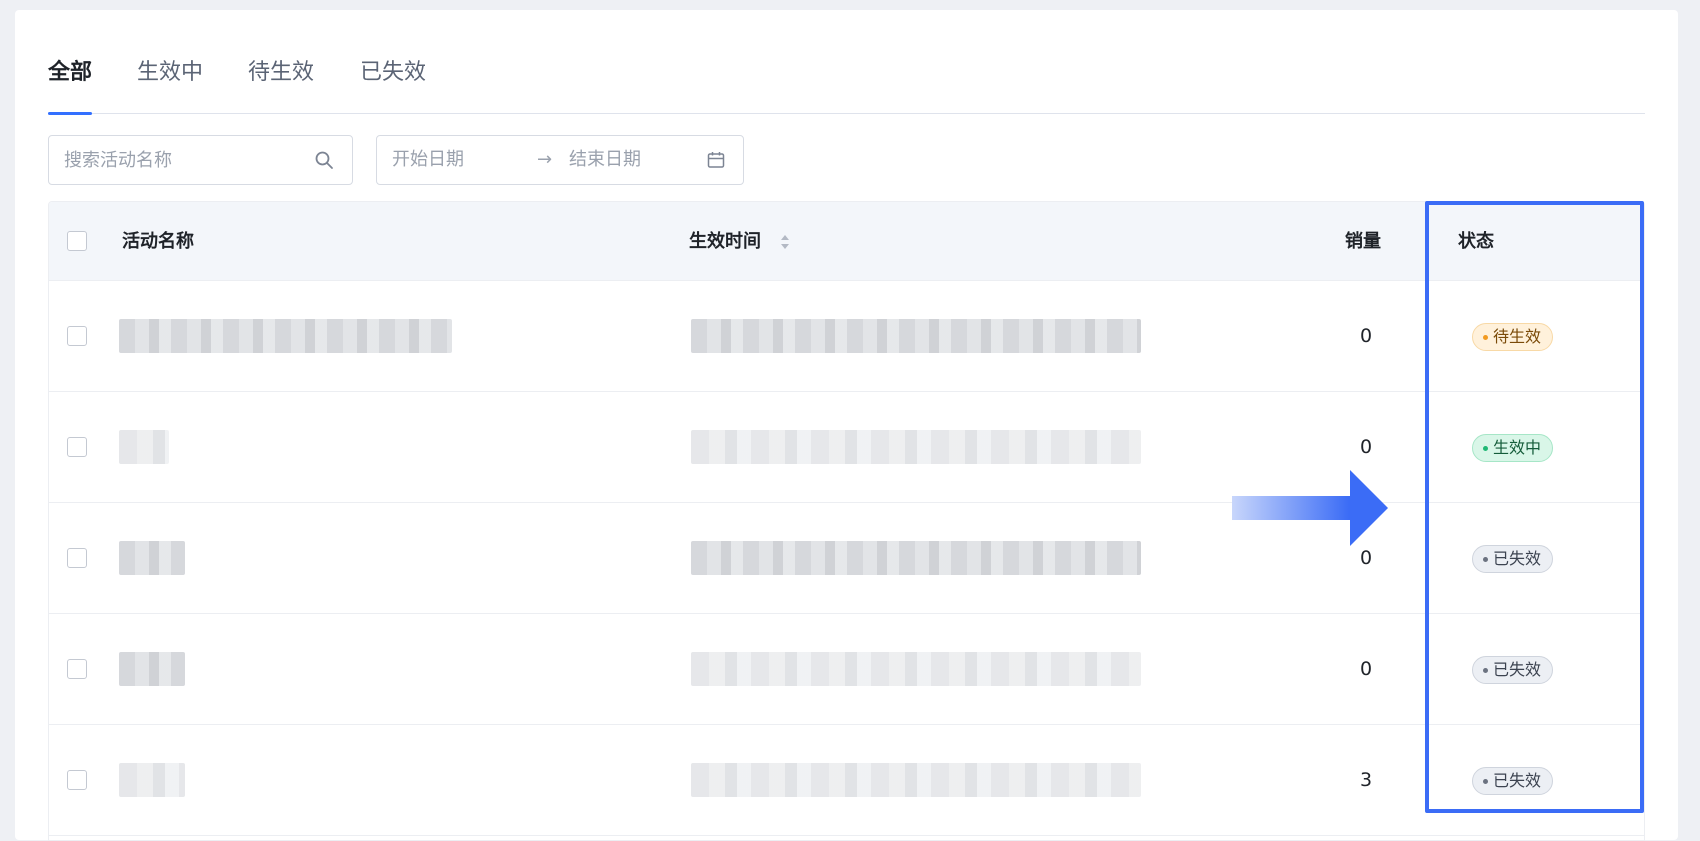 This screenshot has height=841, width=1700. Describe the element at coordinates (1513, 337) in the screenshot. I see `status-badge: 待生效` at that location.